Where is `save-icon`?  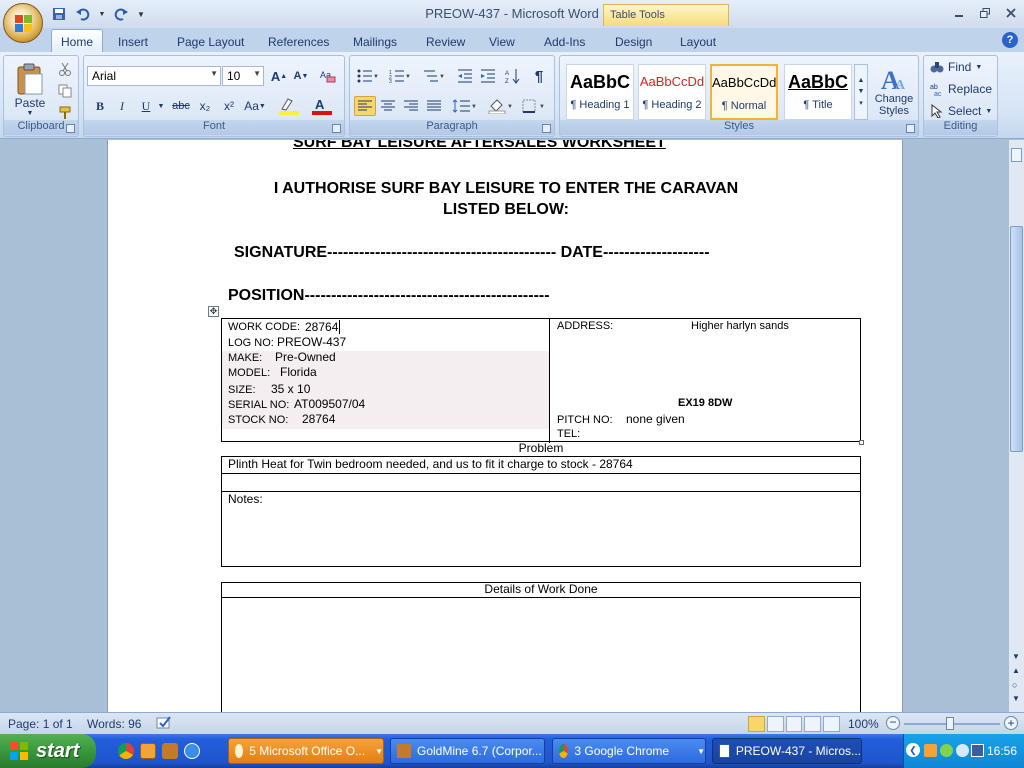
save-icon is located at coordinates (59, 14).